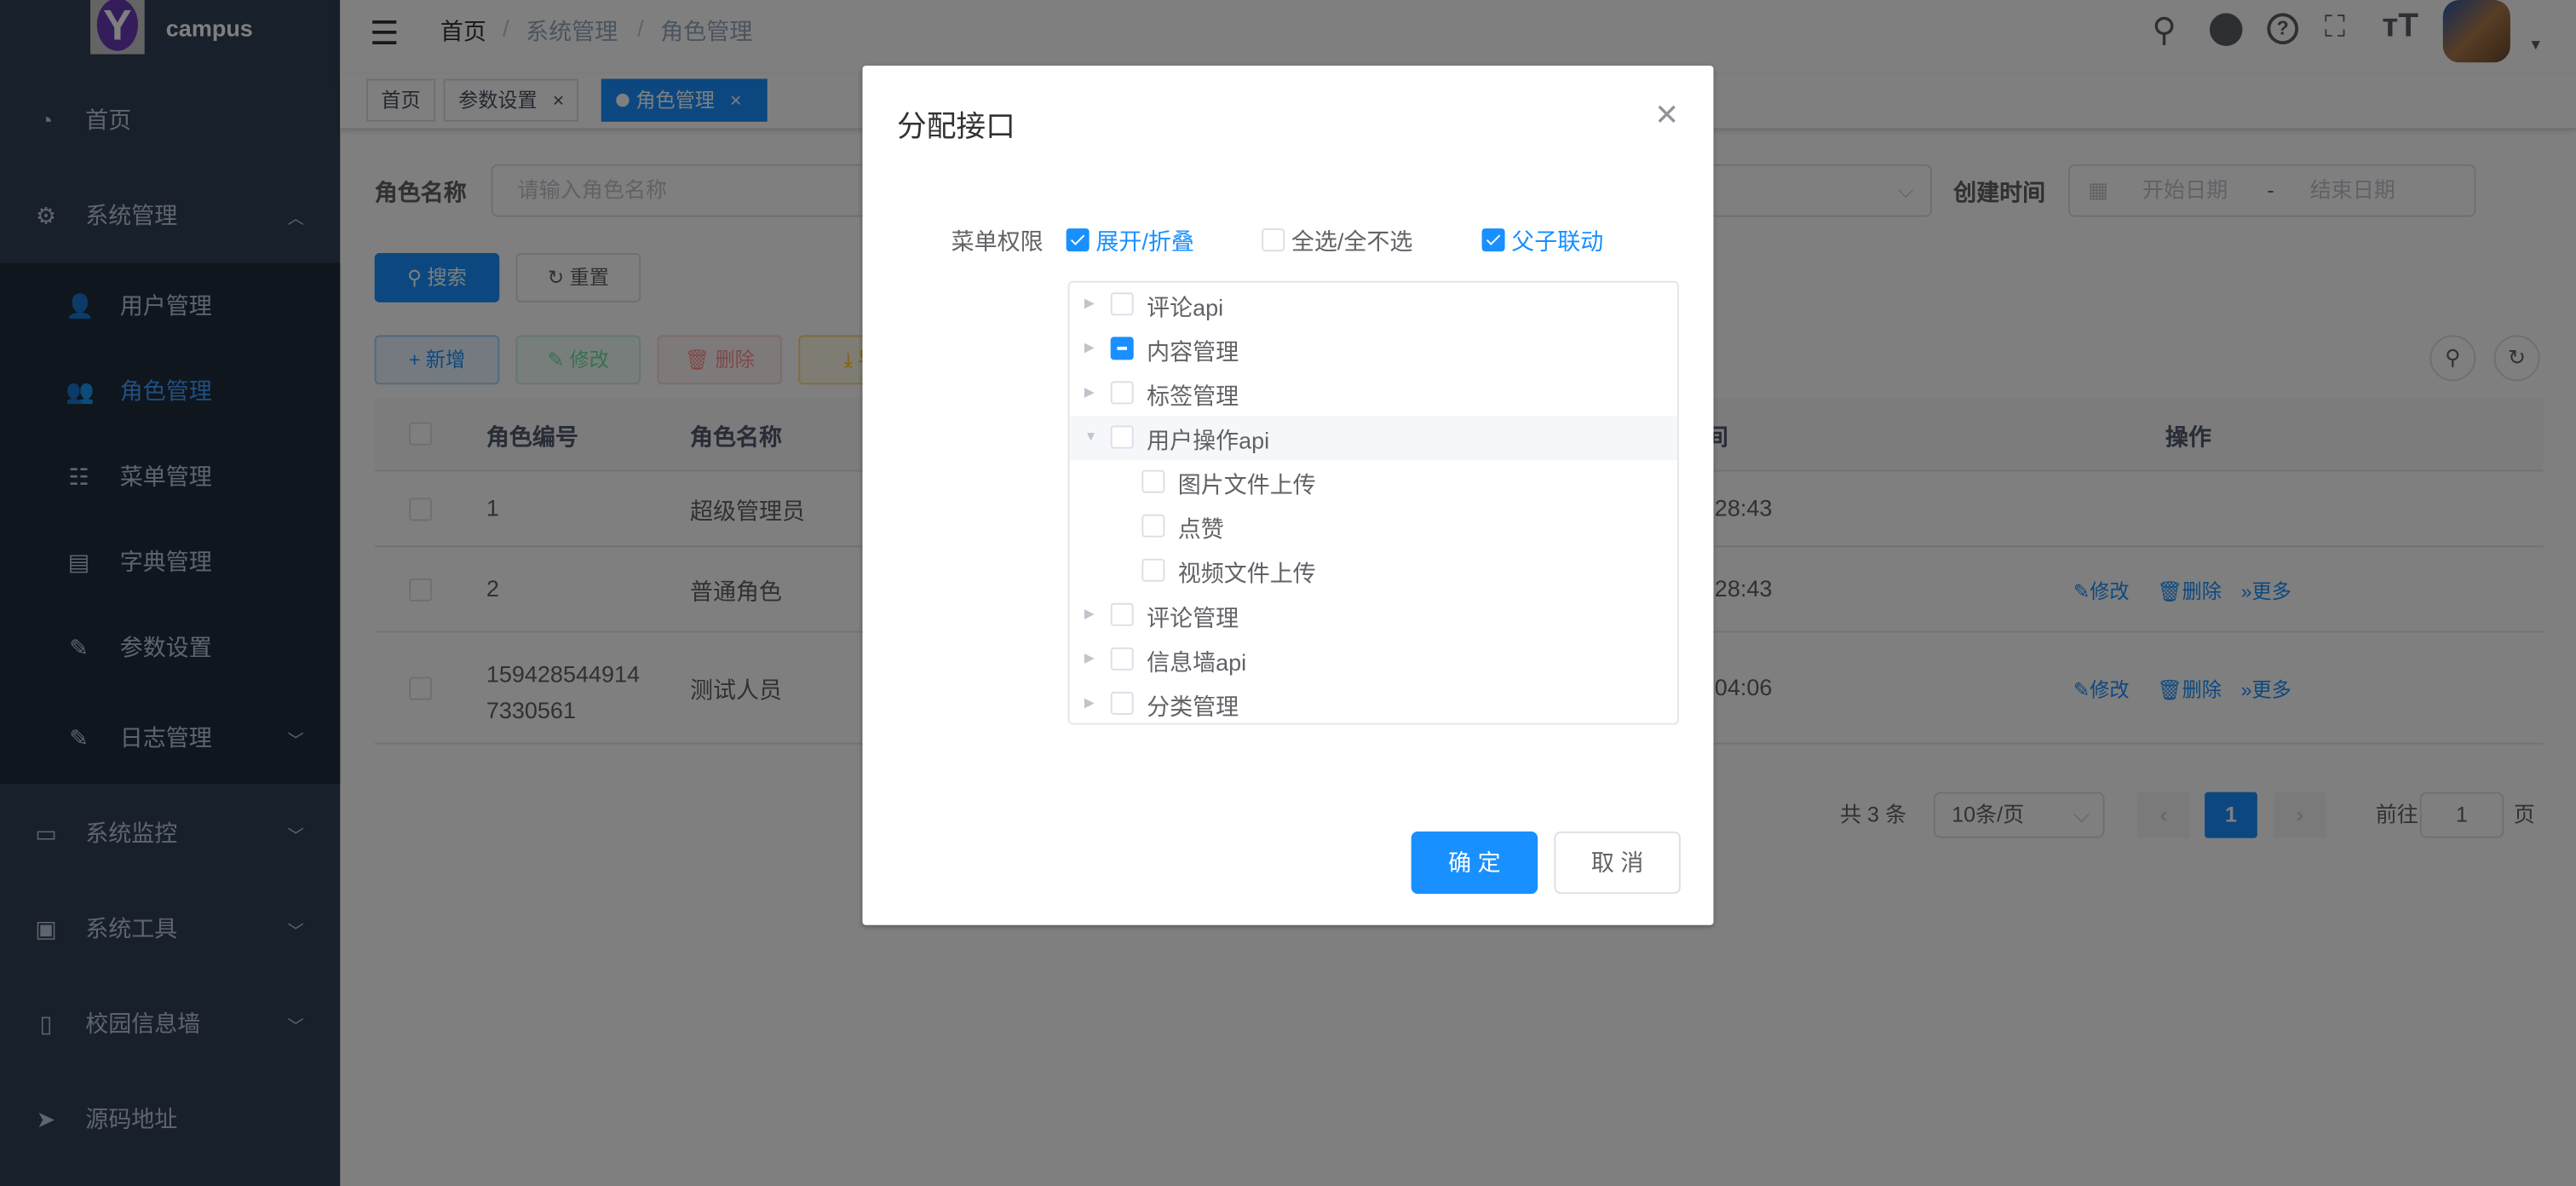 This screenshot has width=2576, height=1186. What do you see at coordinates (1193, 397) in the screenshot?
I see `tree-node-label: 标签管理` at bounding box center [1193, 397].